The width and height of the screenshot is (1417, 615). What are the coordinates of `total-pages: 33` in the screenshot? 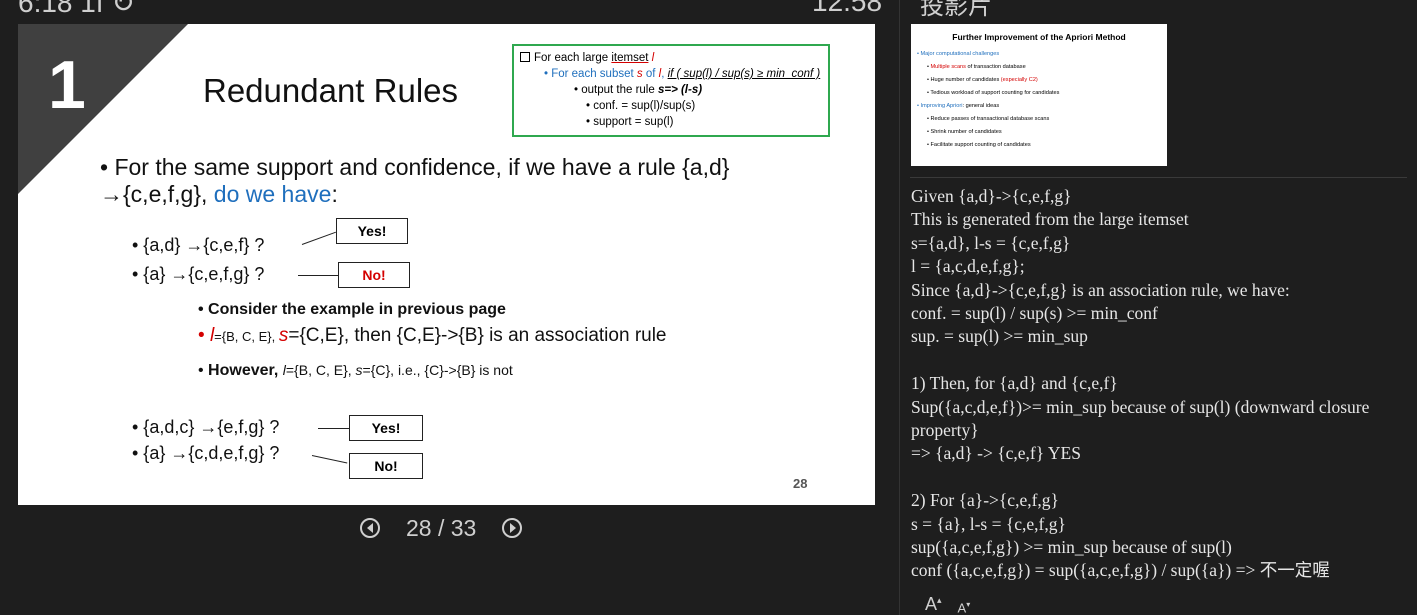 It's located at (463, 527).